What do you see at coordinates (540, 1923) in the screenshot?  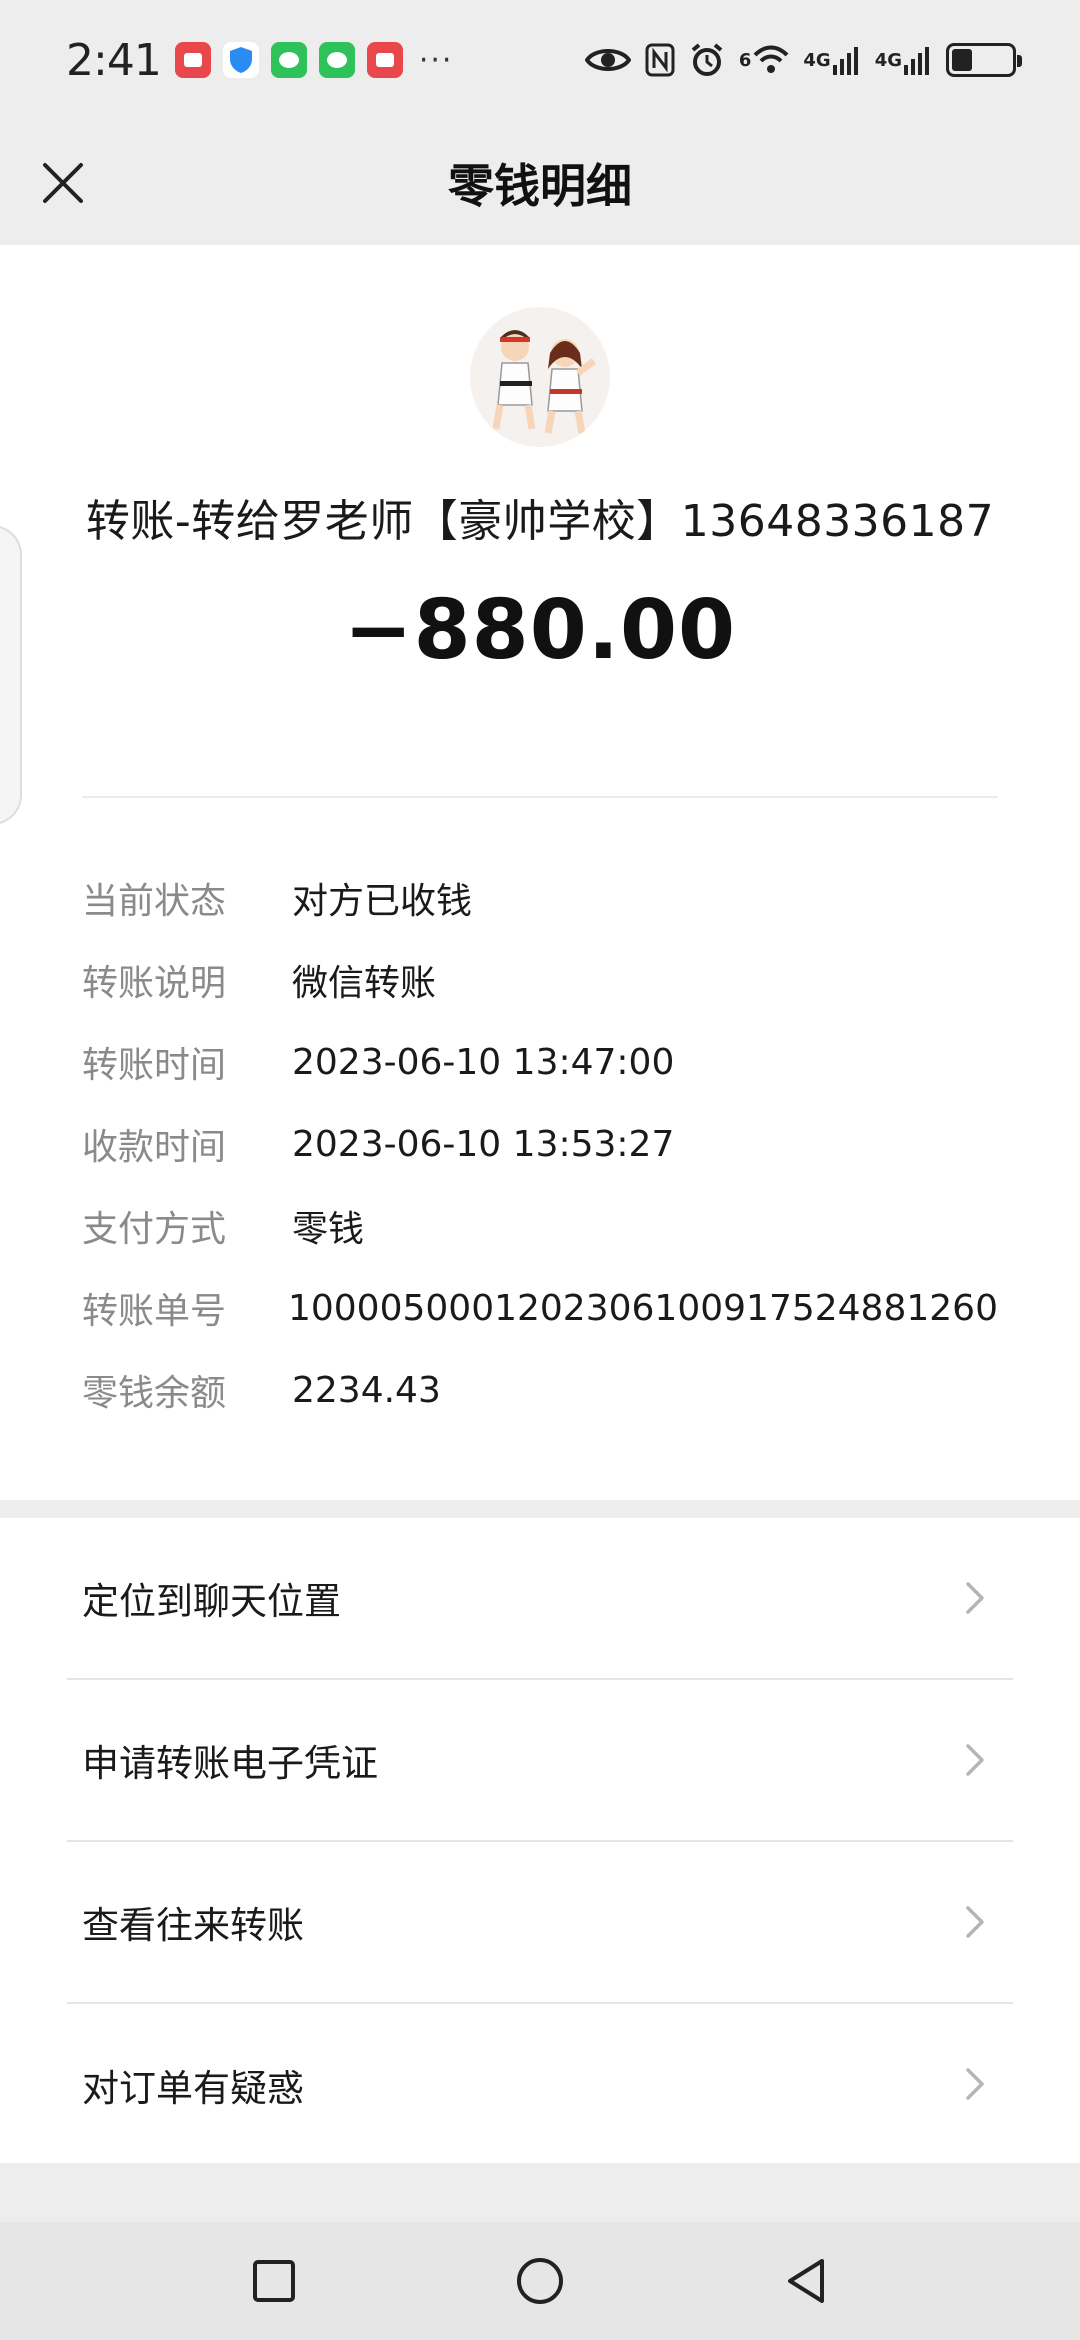 I see `view-transfers-button: 查看往来转账` at bounding box center [540, 1923].